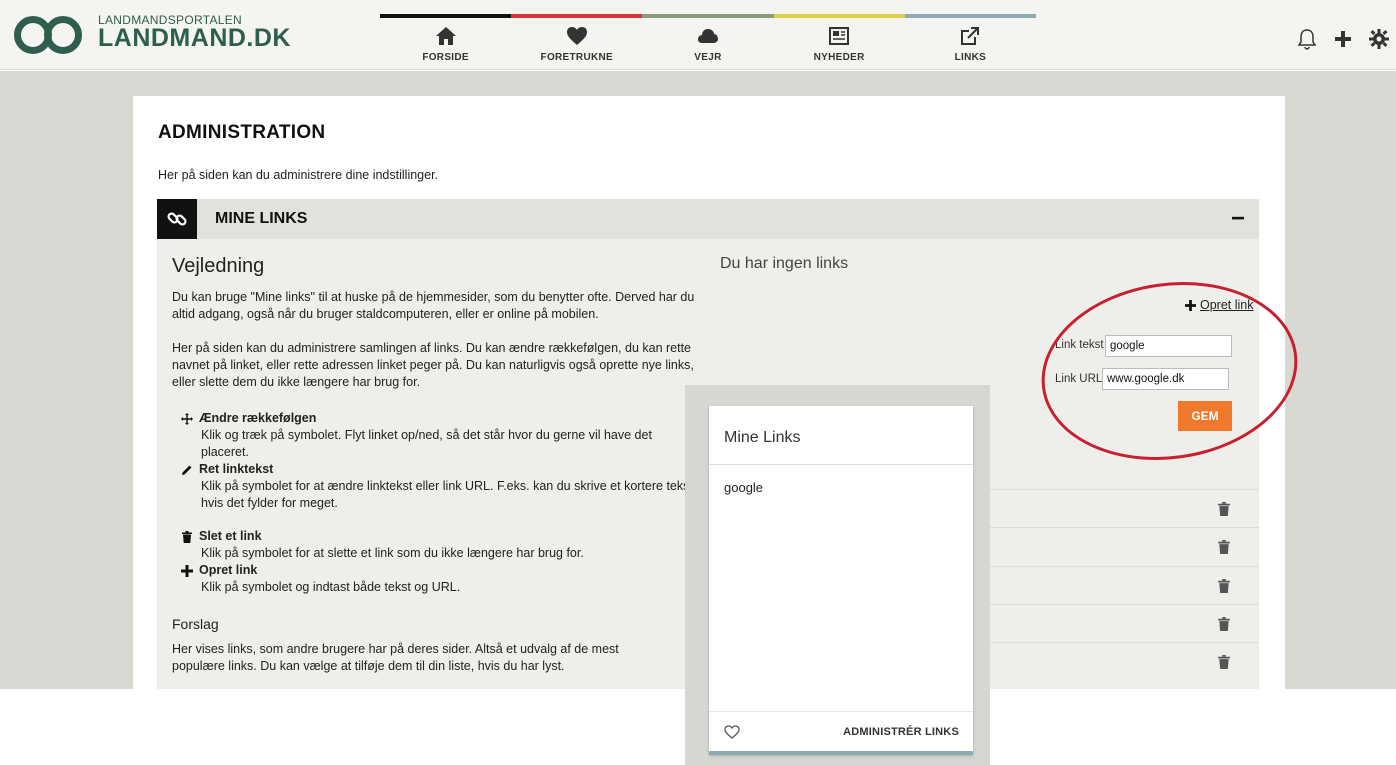 This screenshot has width=1396, height=765. Describe the element at coordinates (784, 263) in the screenshot. I see `no-links-text: Du har ingen links` at that location.